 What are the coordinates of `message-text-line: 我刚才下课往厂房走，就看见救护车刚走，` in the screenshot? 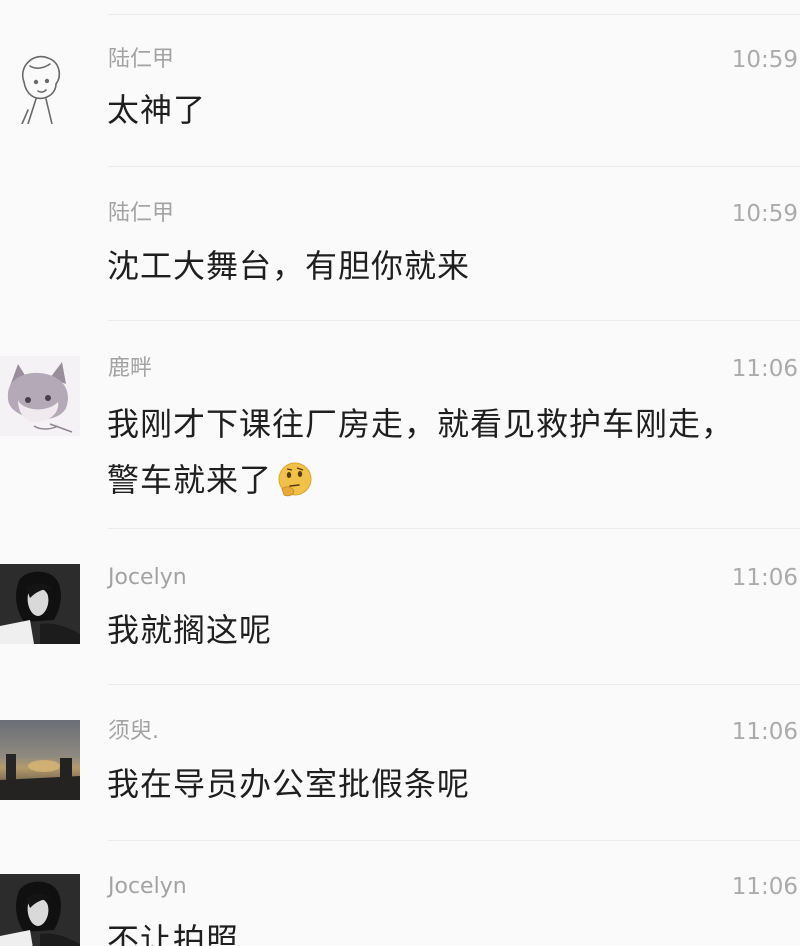 It's located at (421, 424).